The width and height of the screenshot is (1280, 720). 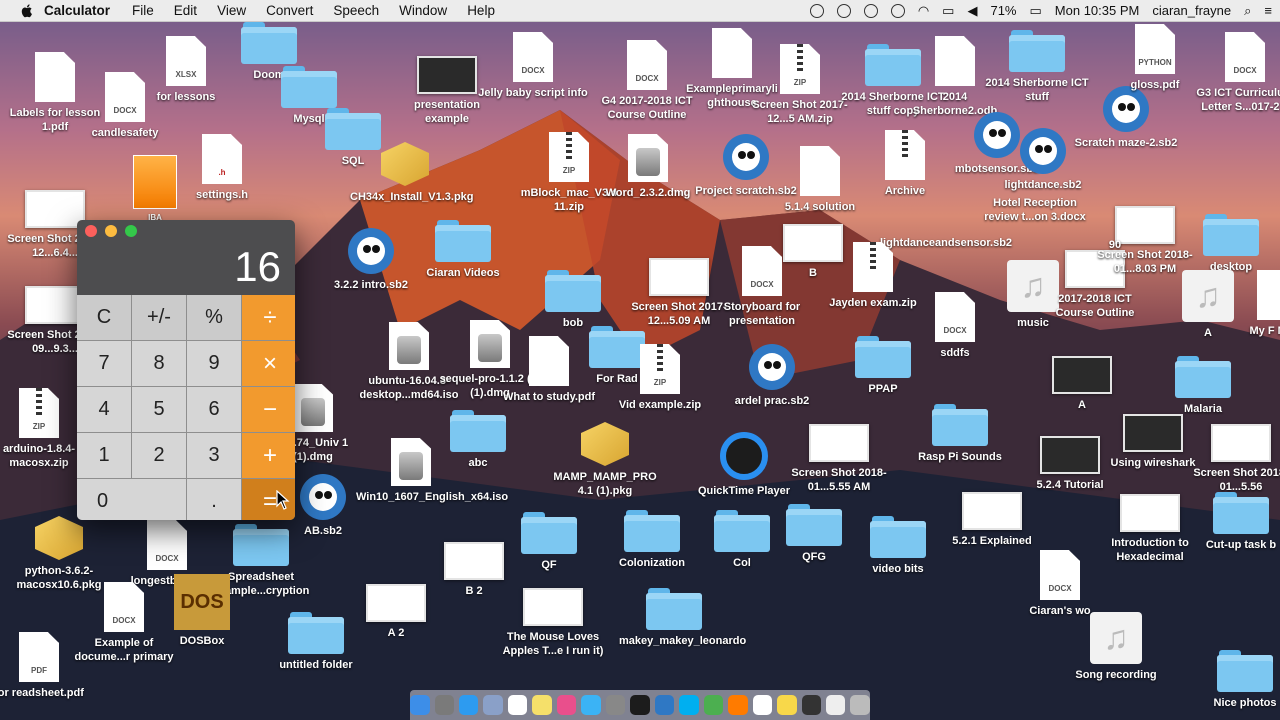 I want to click on zoom-button, so click(x=131, y=231).